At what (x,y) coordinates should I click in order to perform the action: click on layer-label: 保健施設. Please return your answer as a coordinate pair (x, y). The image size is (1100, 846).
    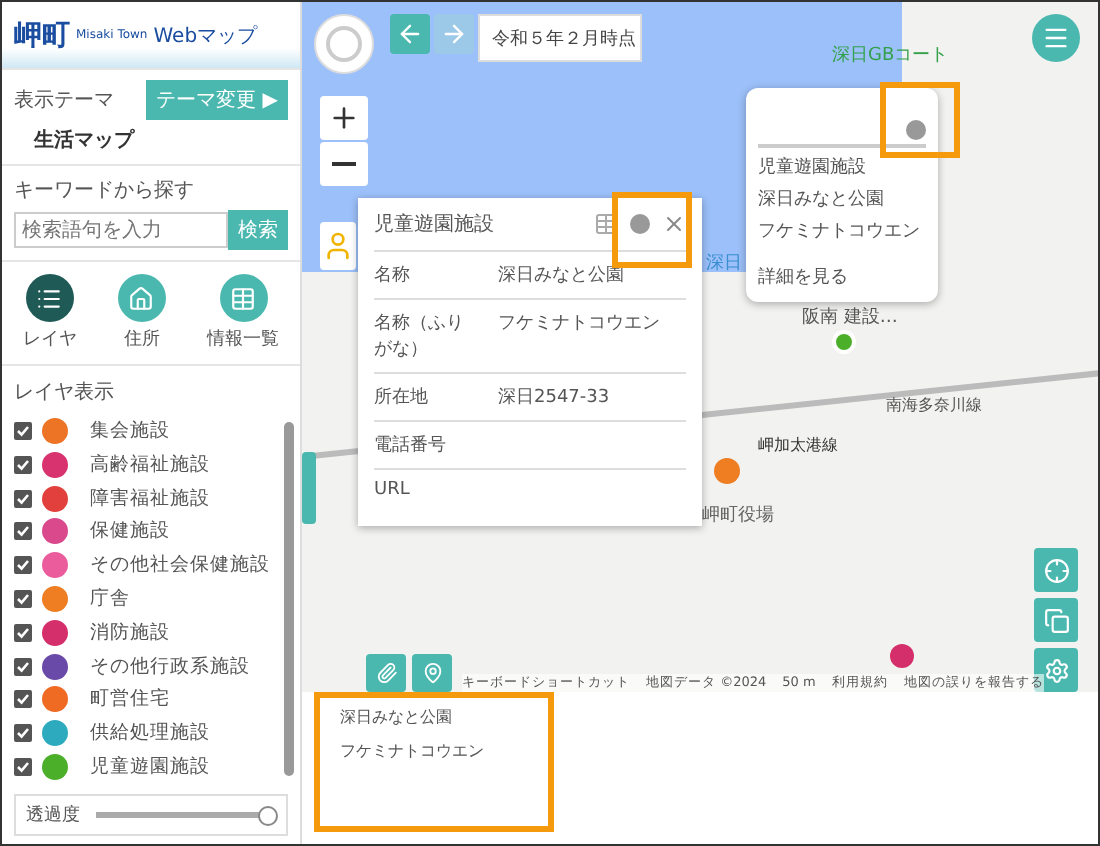
    Looking at the image, I should click on (130, 531).